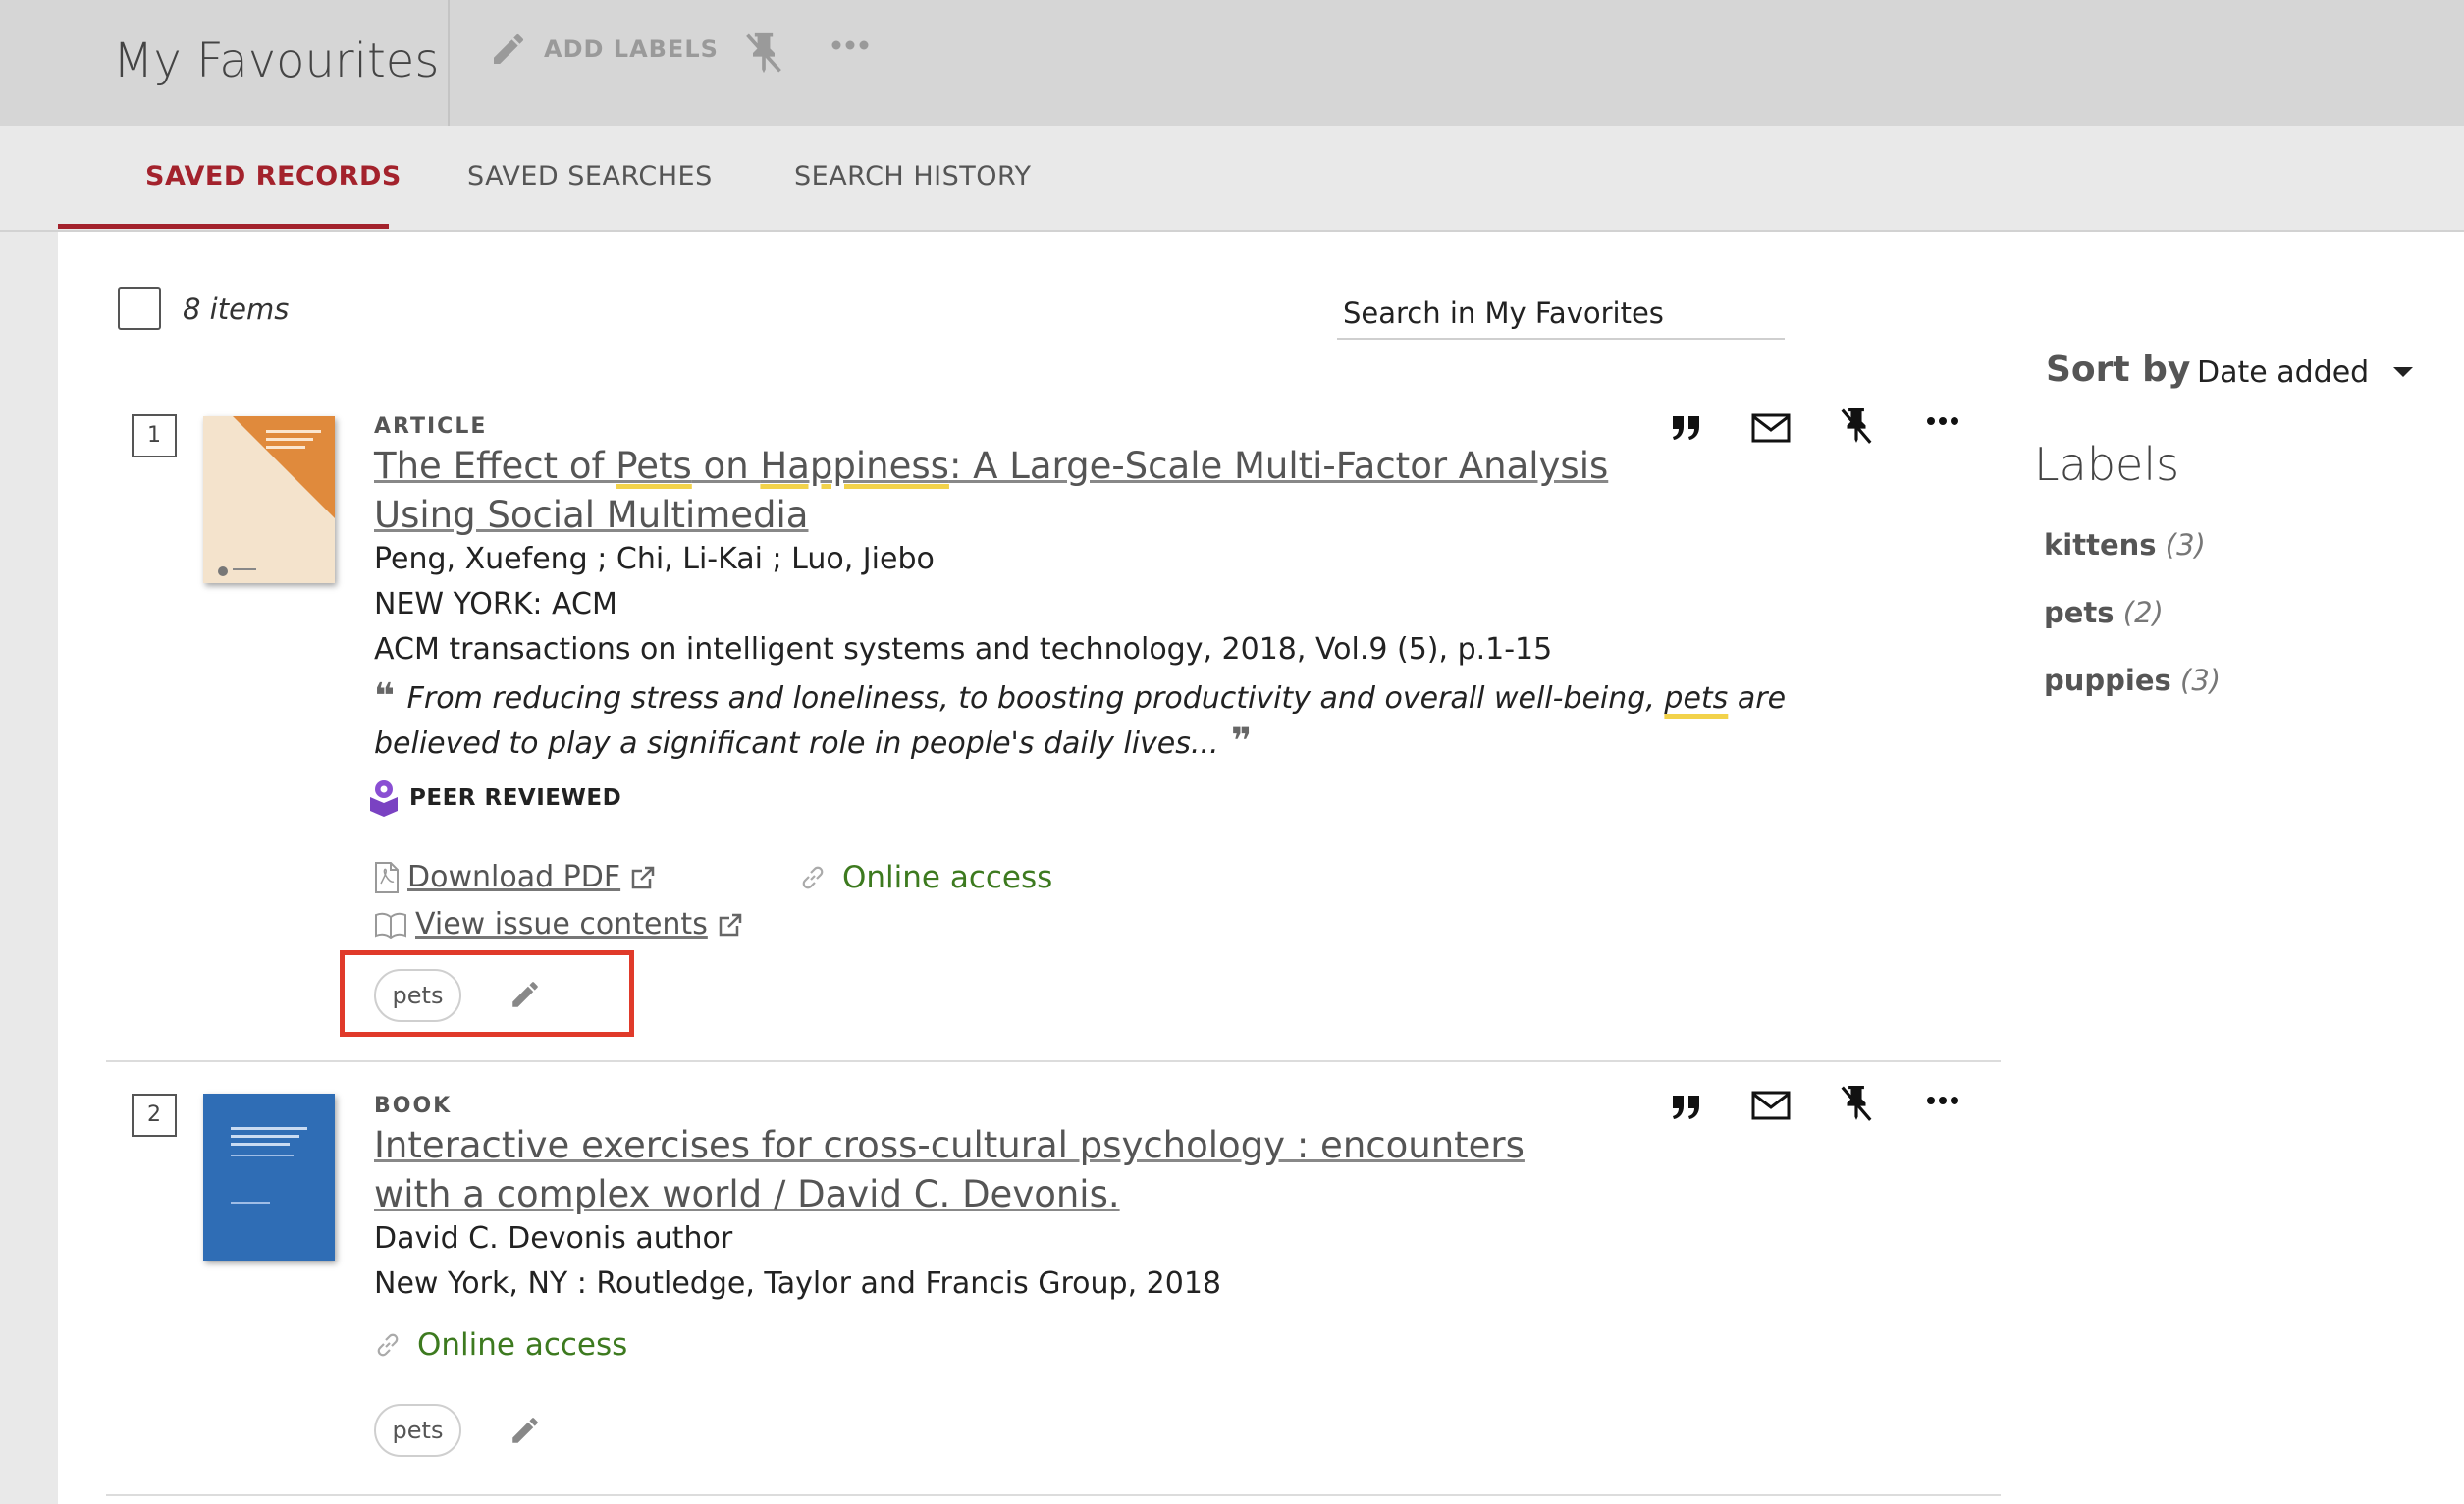 The width and height of the screenshot is (2464, 1504). I want to click on record-authors: Peng, Xuefeng ; Chi, Li-Kai ; Luo, Jiebo, so click(654, 559).